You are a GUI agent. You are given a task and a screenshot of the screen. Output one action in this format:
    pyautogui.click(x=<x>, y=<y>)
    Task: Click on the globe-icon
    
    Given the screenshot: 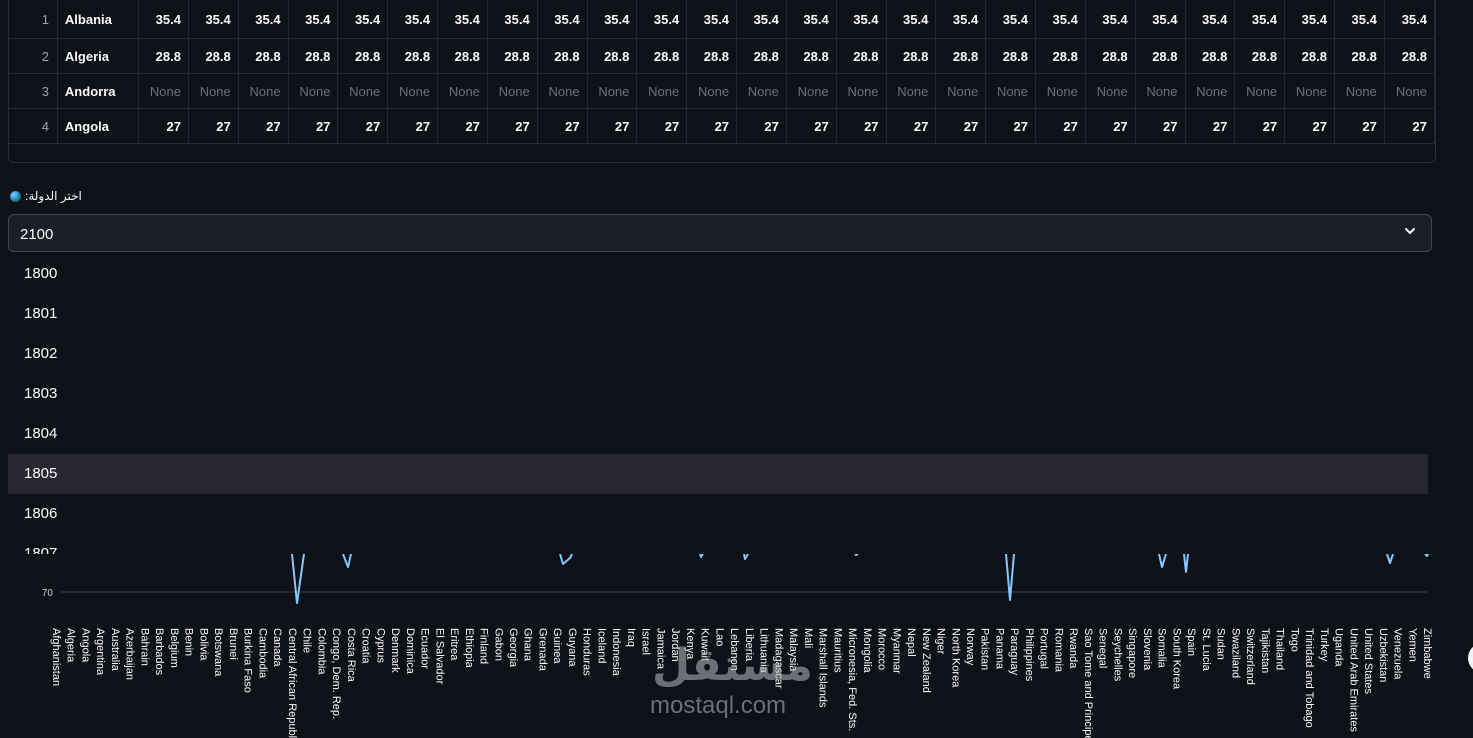 What is the action you would take?
    pyautogui.click(x=15, y=196)
    